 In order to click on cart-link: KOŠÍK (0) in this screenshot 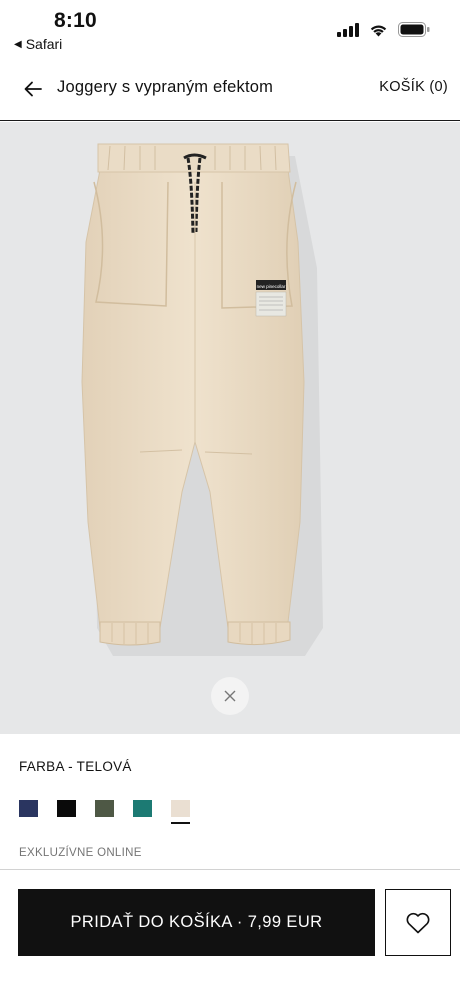, I will do `click(413, 87)`.